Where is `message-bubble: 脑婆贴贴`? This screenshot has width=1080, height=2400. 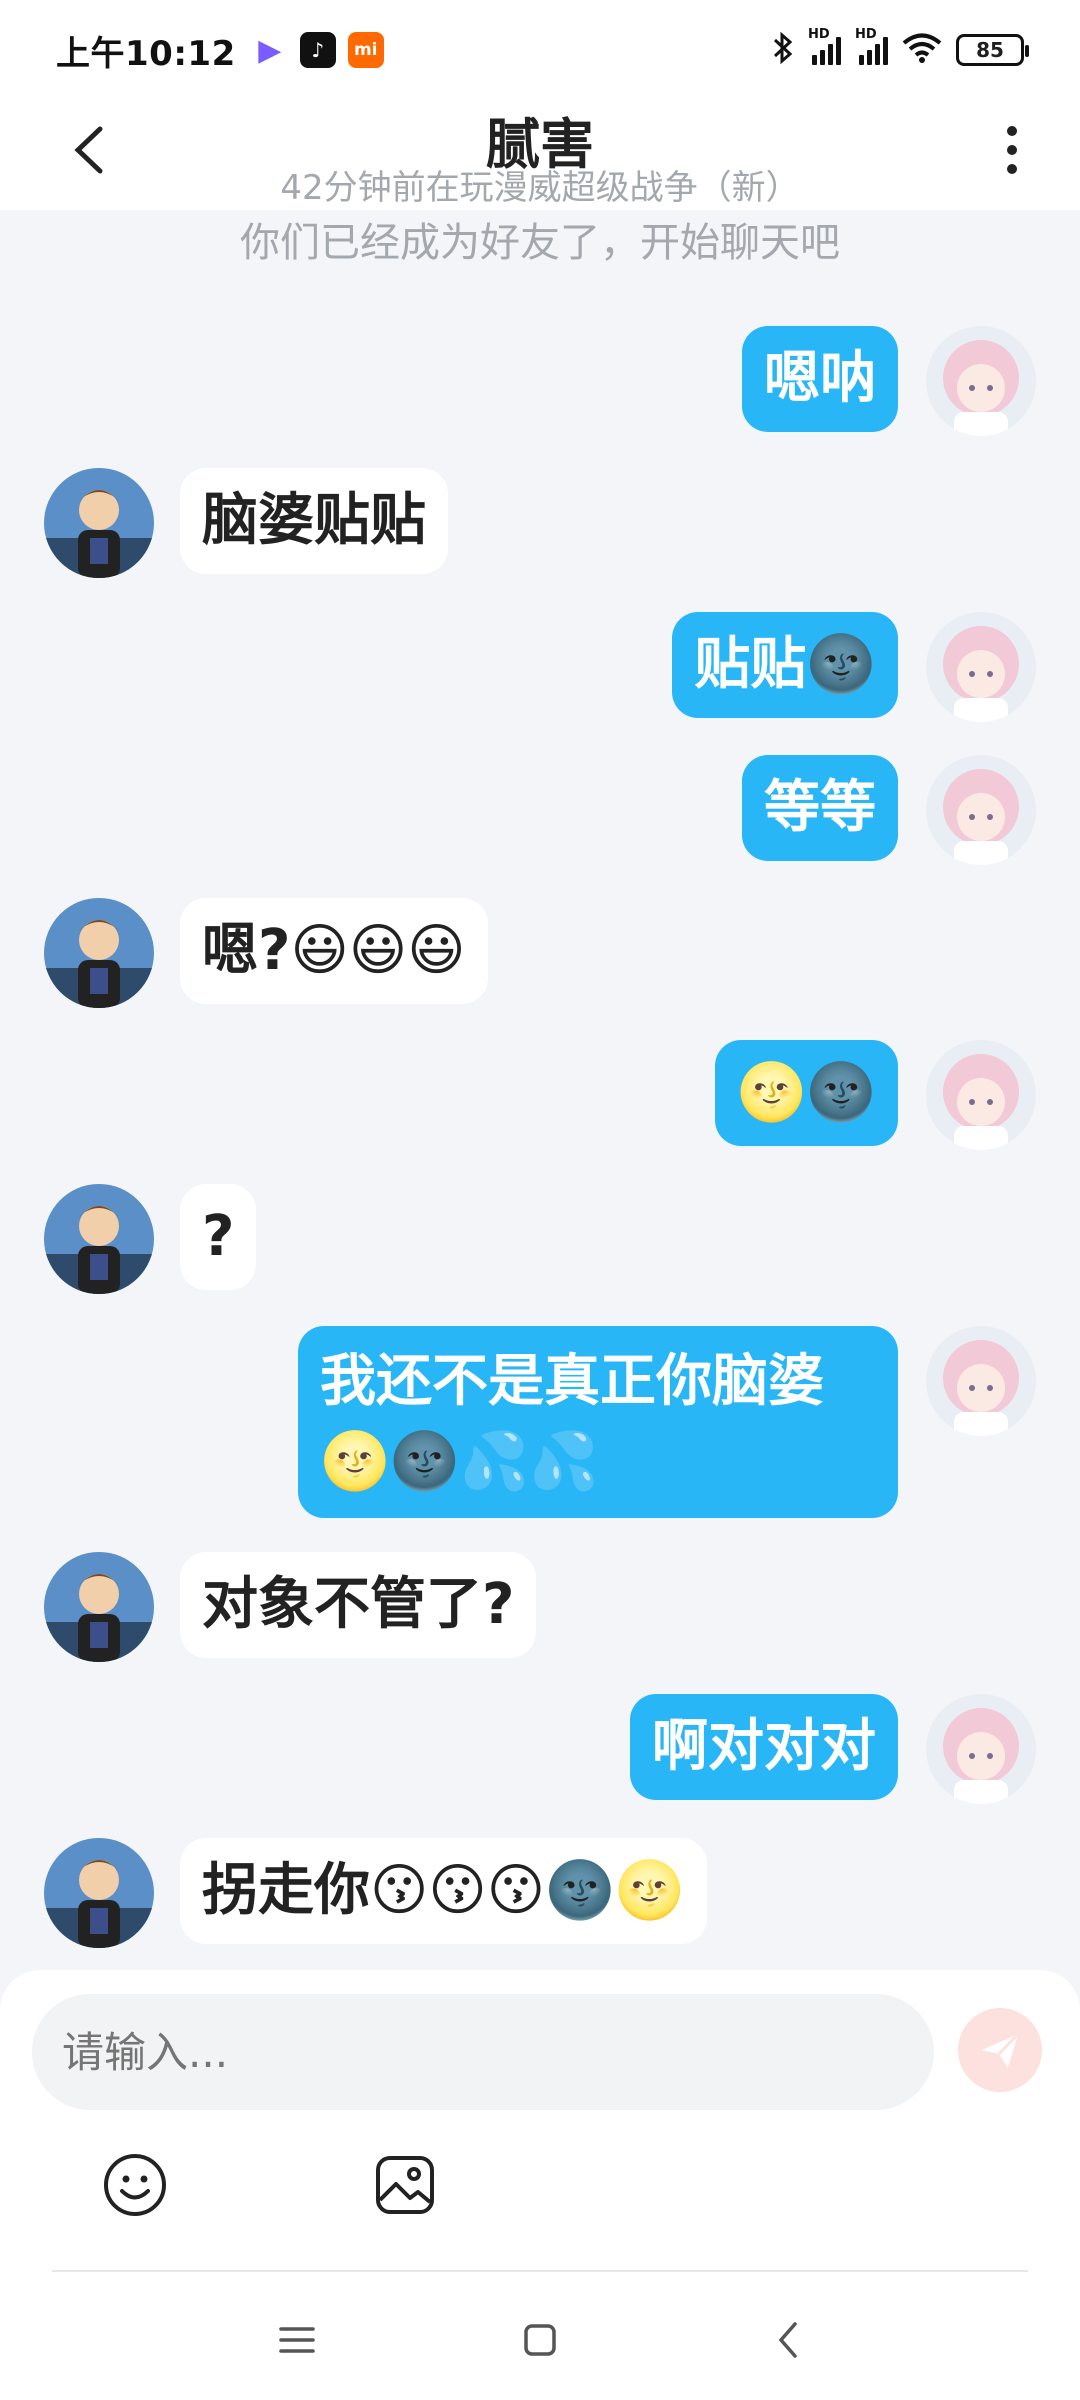
message-bubble: 脑婆贴贴 is located at coordinates (314, 521).